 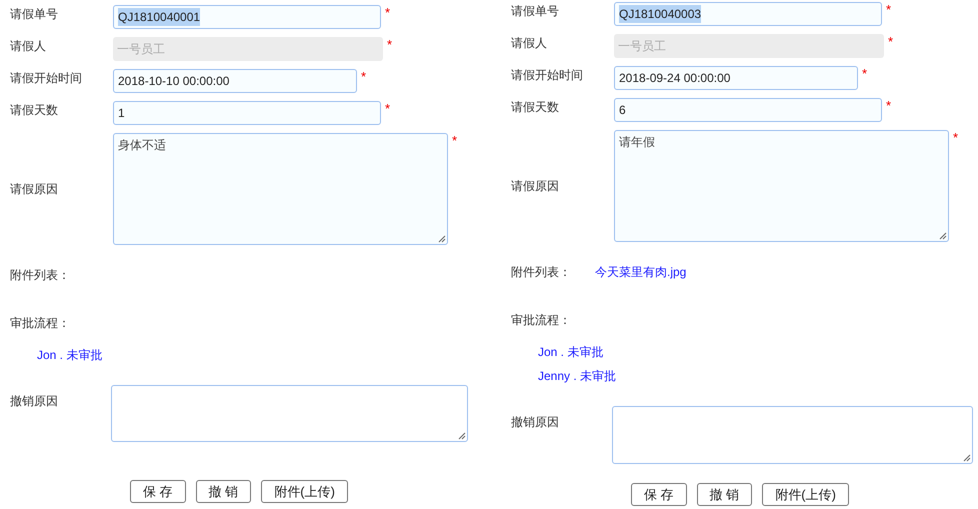 What do you see at coordinates (247, 113) in the screenshot?
I see `input-field: 1` at bounding box center [247, 113].